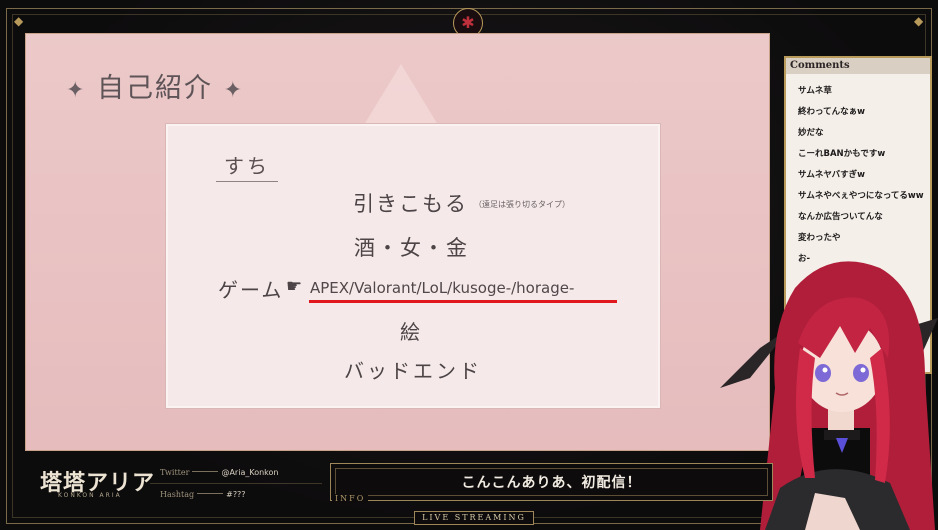  Describe the element at coordinates (861, 196) in the screenshot. I see `comment-item: サムネやべぇやつになってるww` at that location.